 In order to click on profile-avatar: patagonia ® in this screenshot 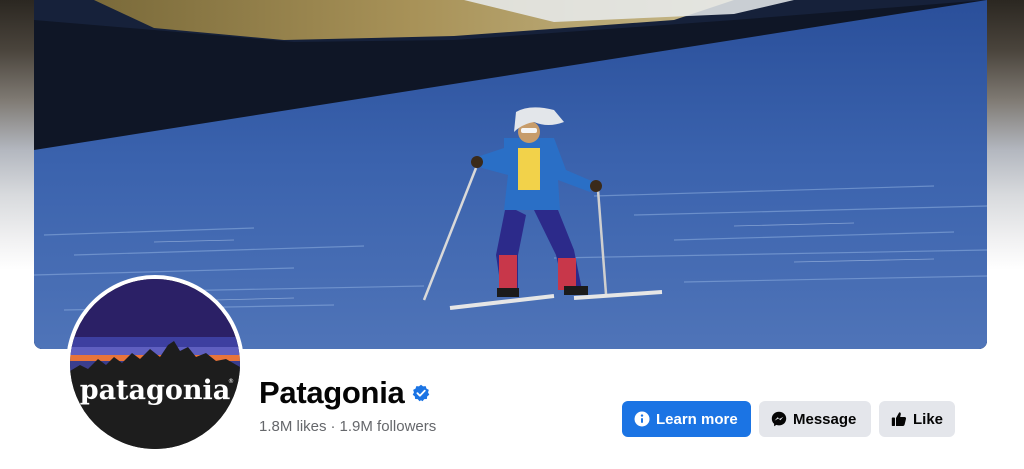, I will do `click(155, 364)`.